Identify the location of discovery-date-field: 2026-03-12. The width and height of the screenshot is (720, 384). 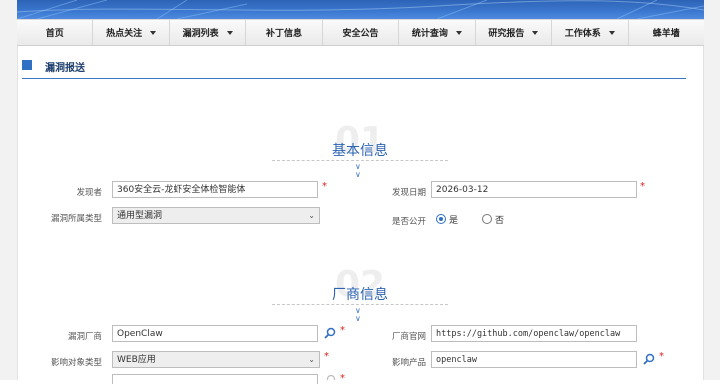
(534, 189).